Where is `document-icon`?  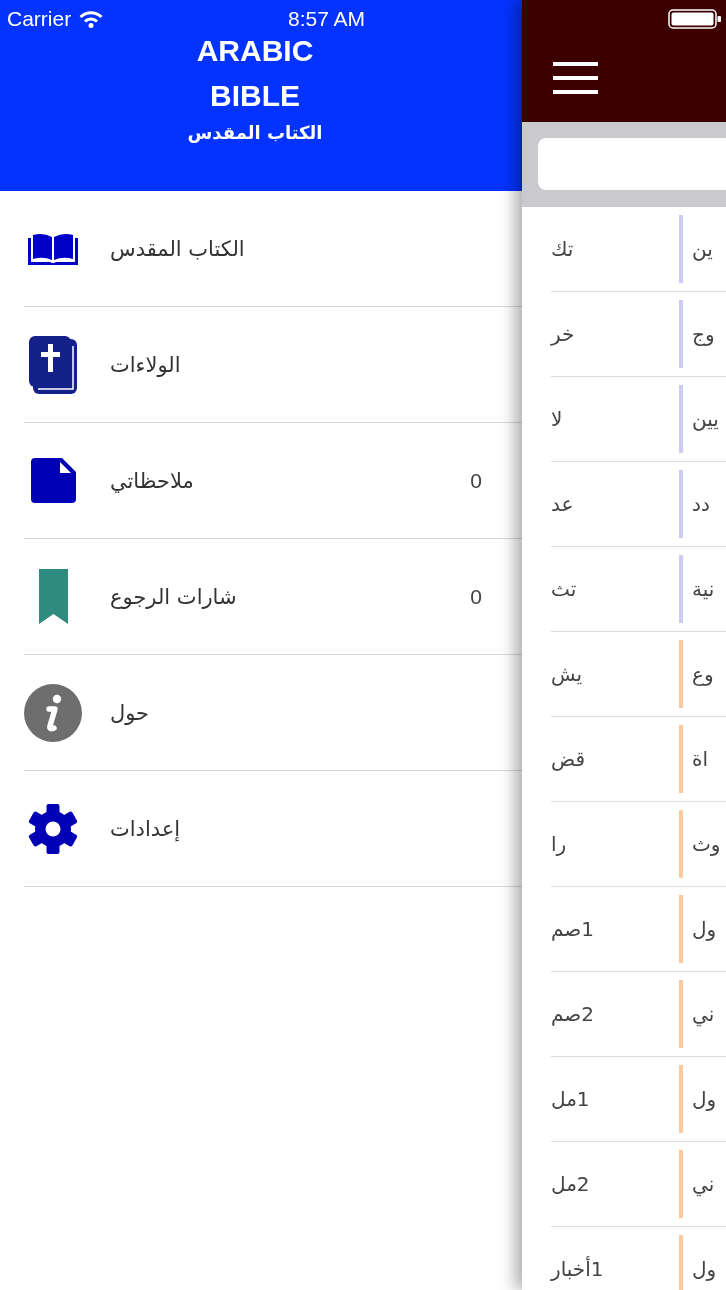 document-icon is located at coordinates (53, 480).